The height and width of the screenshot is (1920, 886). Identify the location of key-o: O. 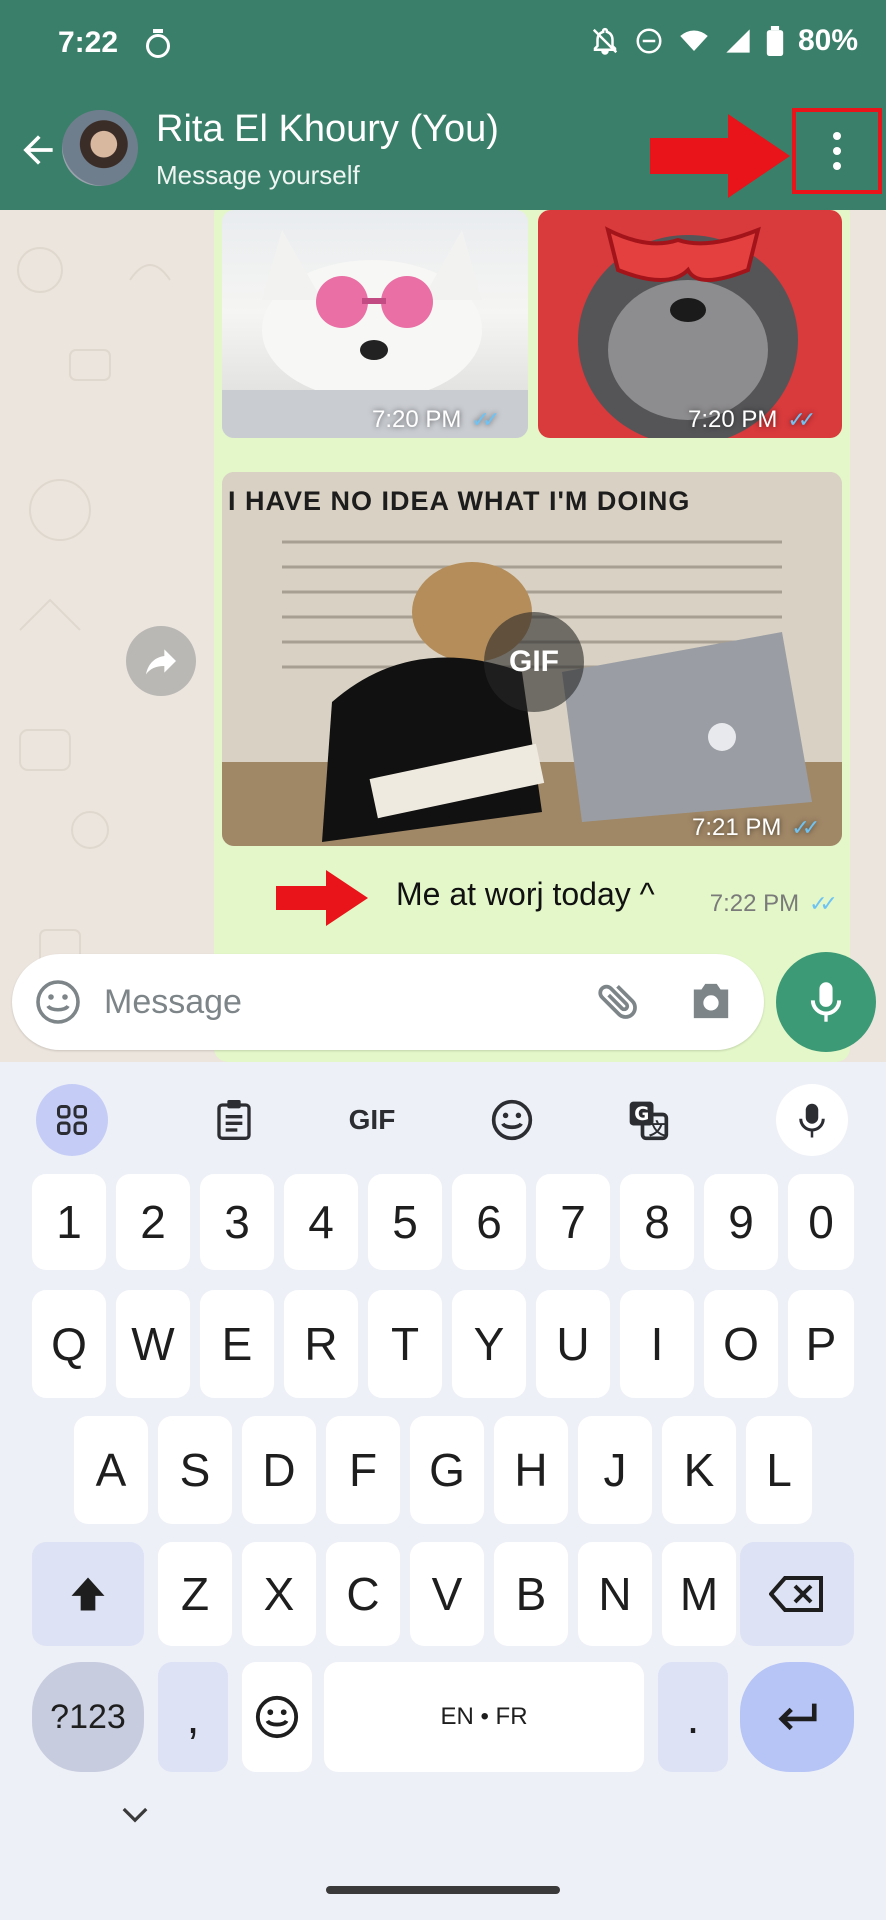
(741, 1344).